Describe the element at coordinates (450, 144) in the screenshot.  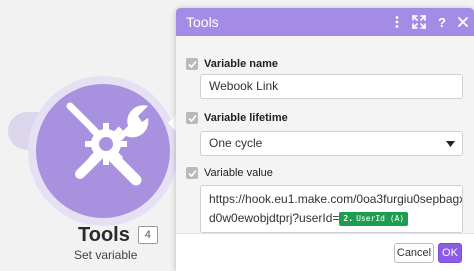
I see `chevron-down-icon` at that location.